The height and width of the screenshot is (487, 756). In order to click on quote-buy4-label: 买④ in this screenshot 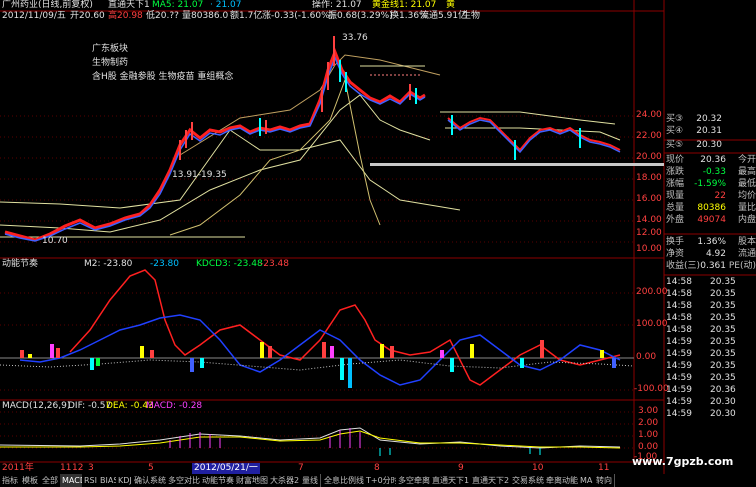, I will do `click(675, 131)`.